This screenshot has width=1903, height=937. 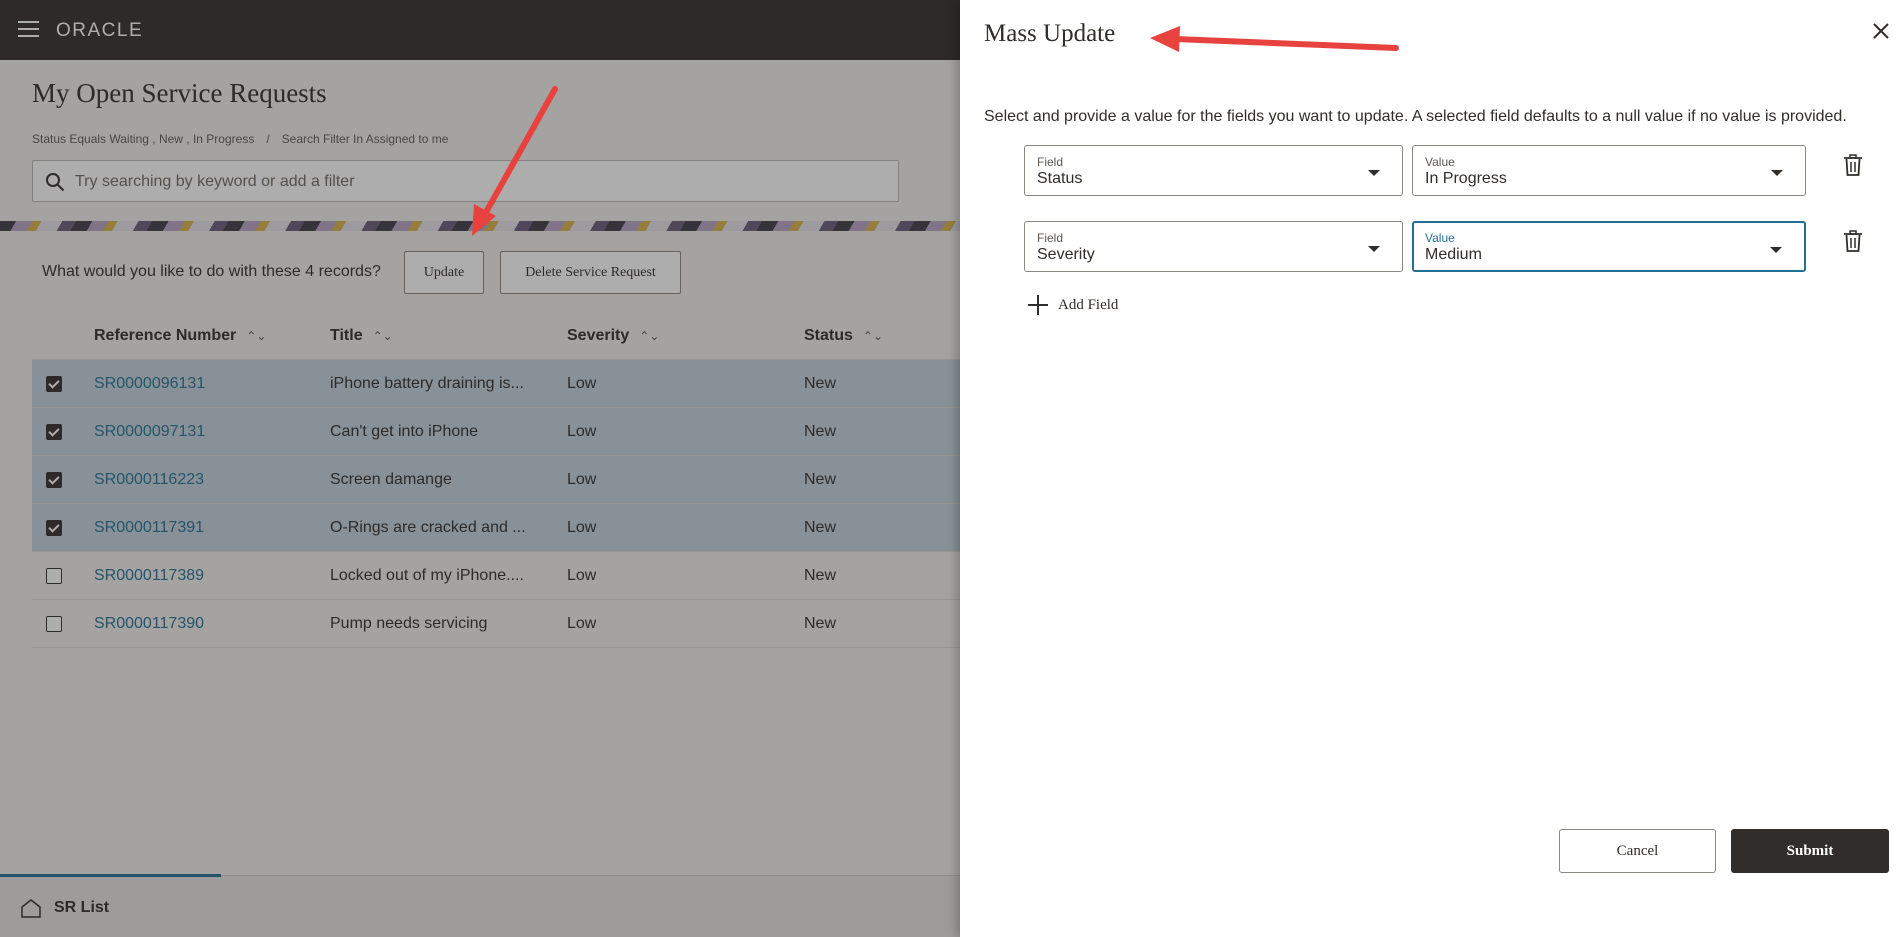 What do you see at coordinates (1609, 170) in the screenshot?
I see `value-select-1: Value In Progress` at bounding box center [1609, 170].